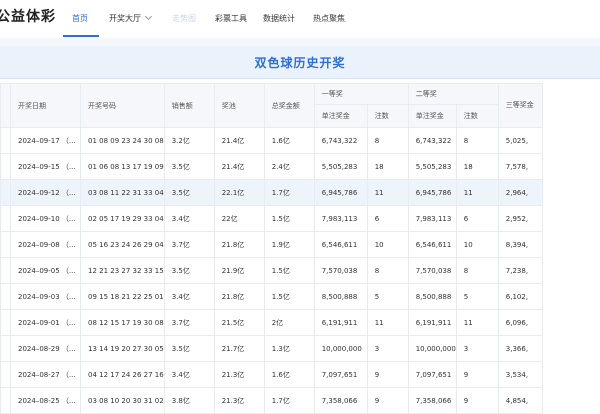 Image resolution: width=600 pixels, height=414 pixels. I want to click on cell-n2: 6, so click(477, 218).